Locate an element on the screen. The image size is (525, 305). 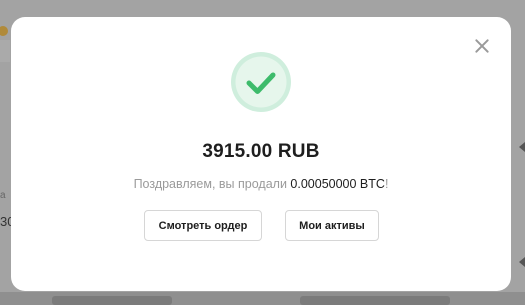
success-message-text: Поздравляем, вы продали is located at coordinates (212, 184).